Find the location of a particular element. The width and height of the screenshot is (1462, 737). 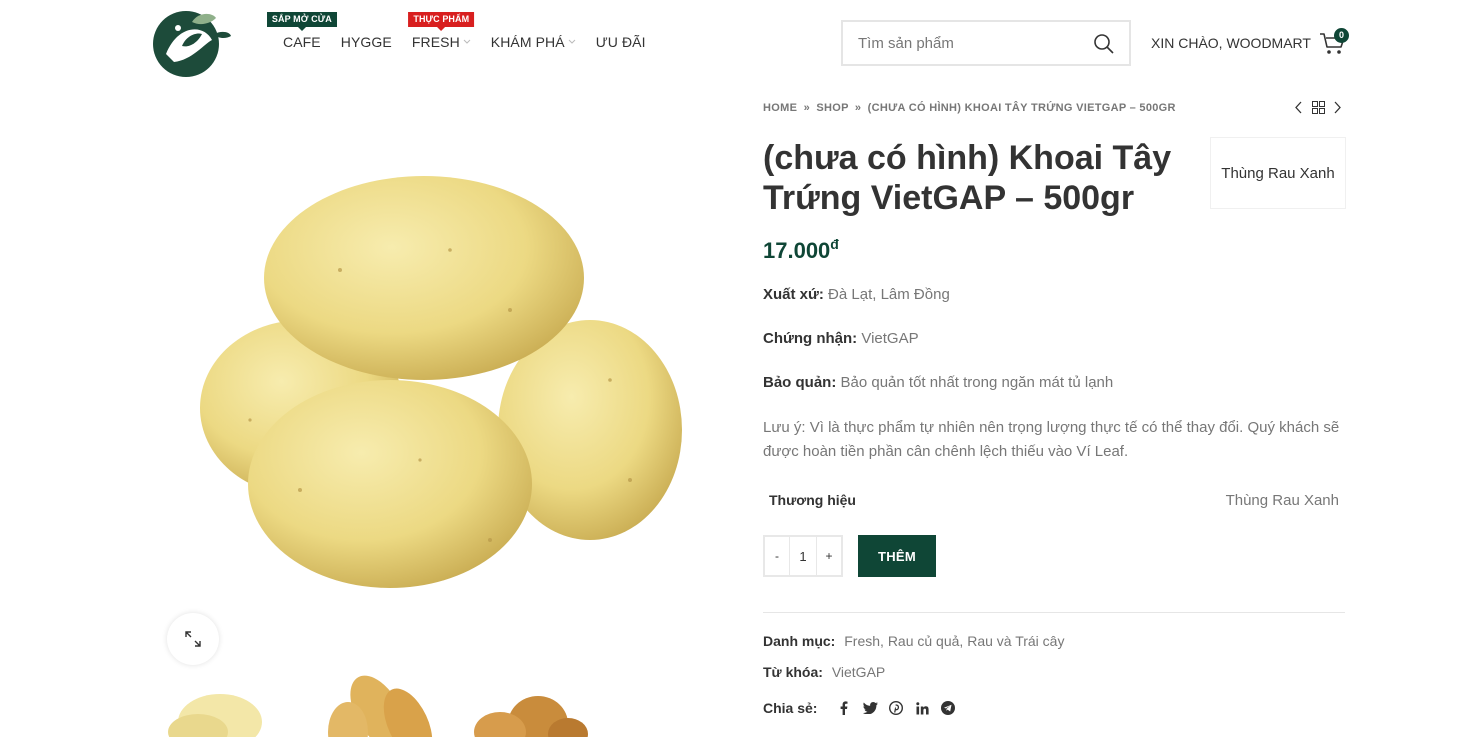

quantity-input: 1 is located at coordinates (803, 556).